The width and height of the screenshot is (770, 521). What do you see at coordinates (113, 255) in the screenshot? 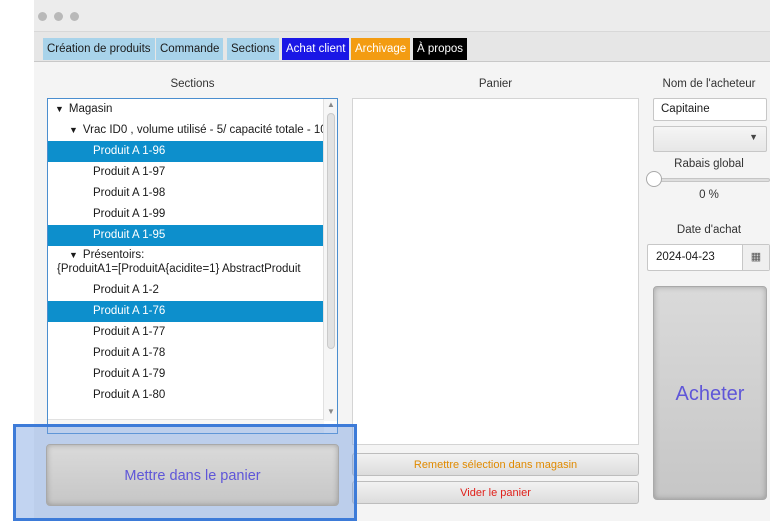
I see `tree-item-label: Présentoirs:` at bounding box center [113, 255].